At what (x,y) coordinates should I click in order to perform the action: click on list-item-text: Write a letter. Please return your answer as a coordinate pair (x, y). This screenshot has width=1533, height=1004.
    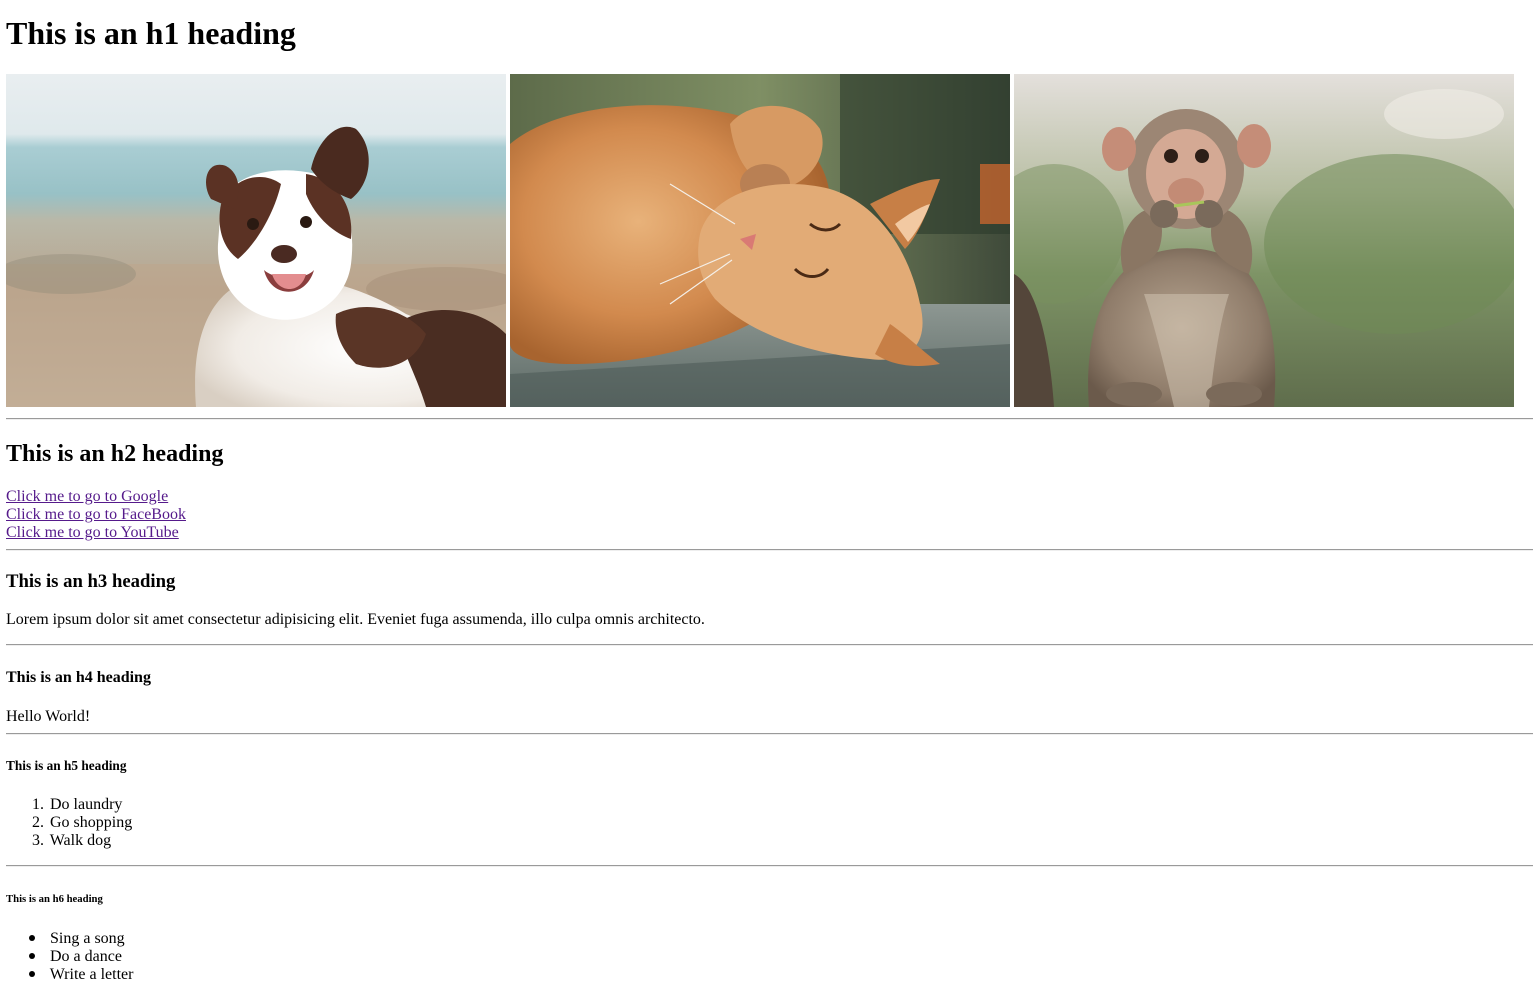
    Looking at the image, I should click on (91, 974).